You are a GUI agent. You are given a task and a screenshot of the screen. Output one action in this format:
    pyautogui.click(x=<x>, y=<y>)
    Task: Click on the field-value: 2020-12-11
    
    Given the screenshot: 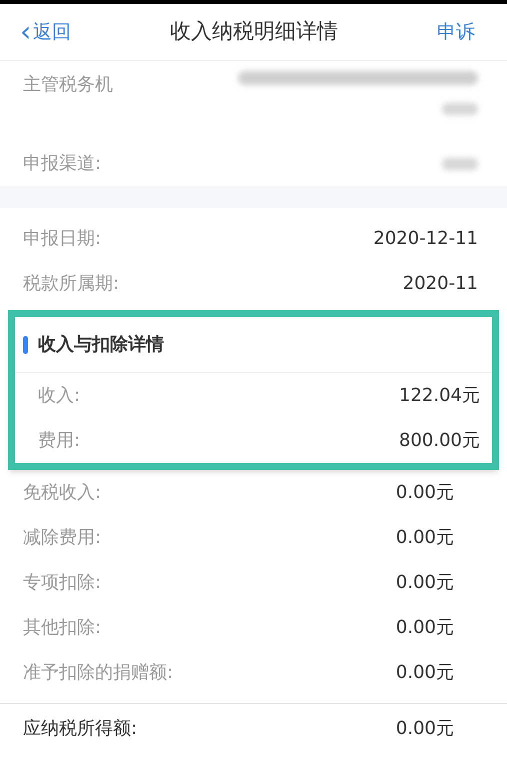 What is the action you would take?
    pyautogui.click(x=425, y=239)
    